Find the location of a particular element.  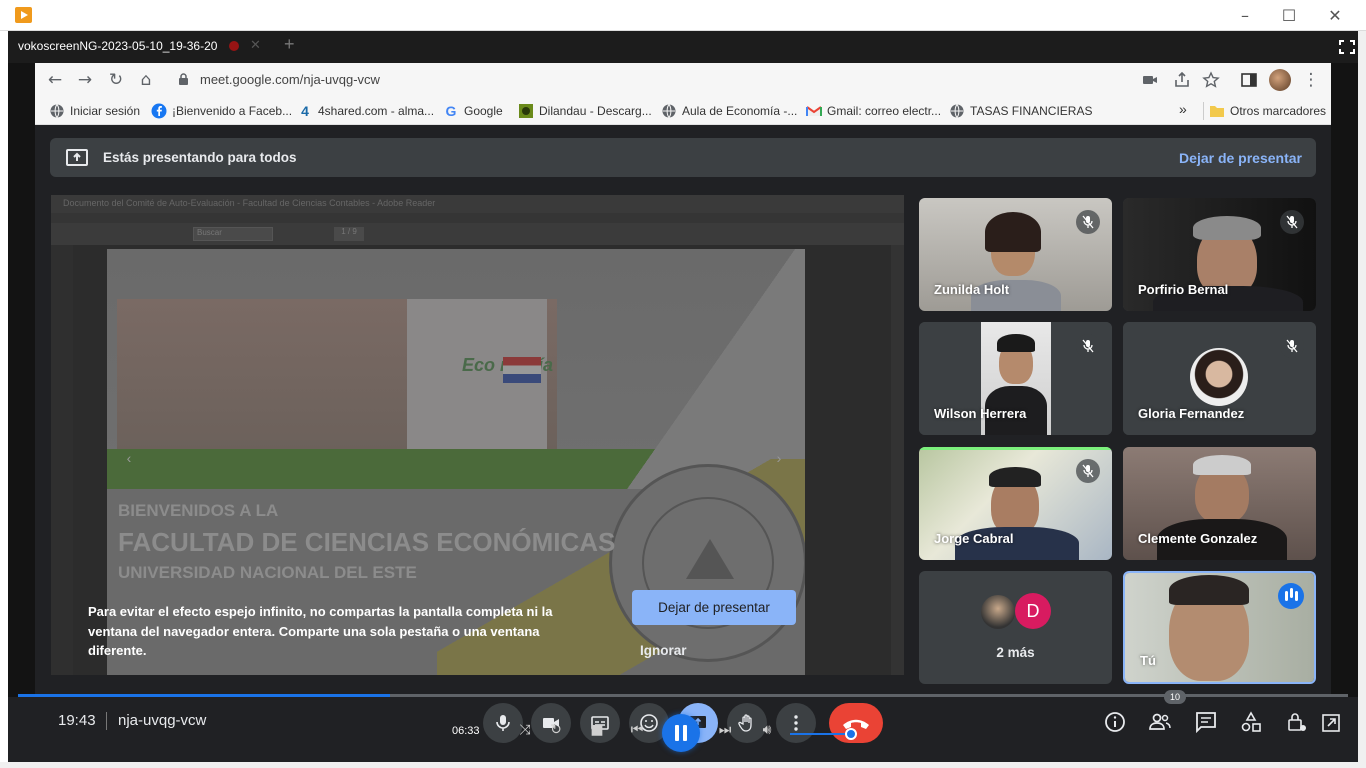

popout-icon is located at coordinates (1333, 725).